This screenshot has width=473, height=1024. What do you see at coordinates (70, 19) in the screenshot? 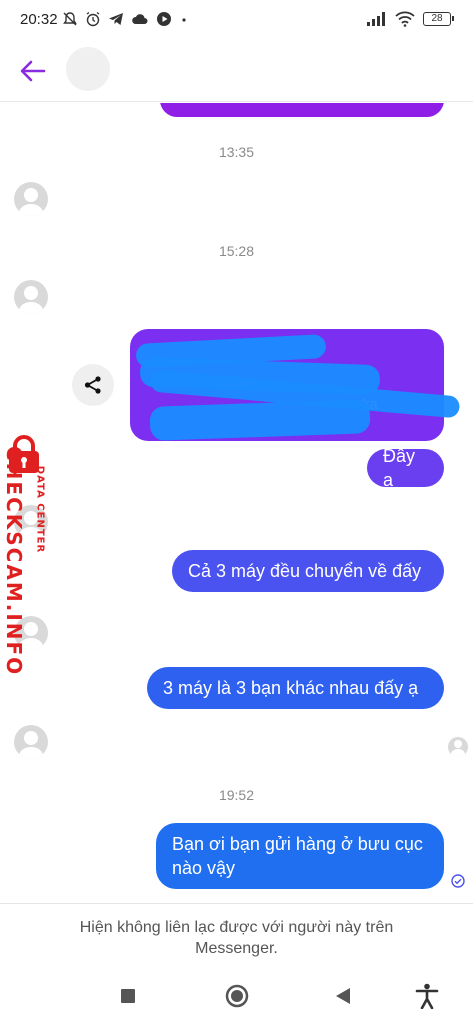
I see `mute-bell-icon` at bounding box center [70, 19].